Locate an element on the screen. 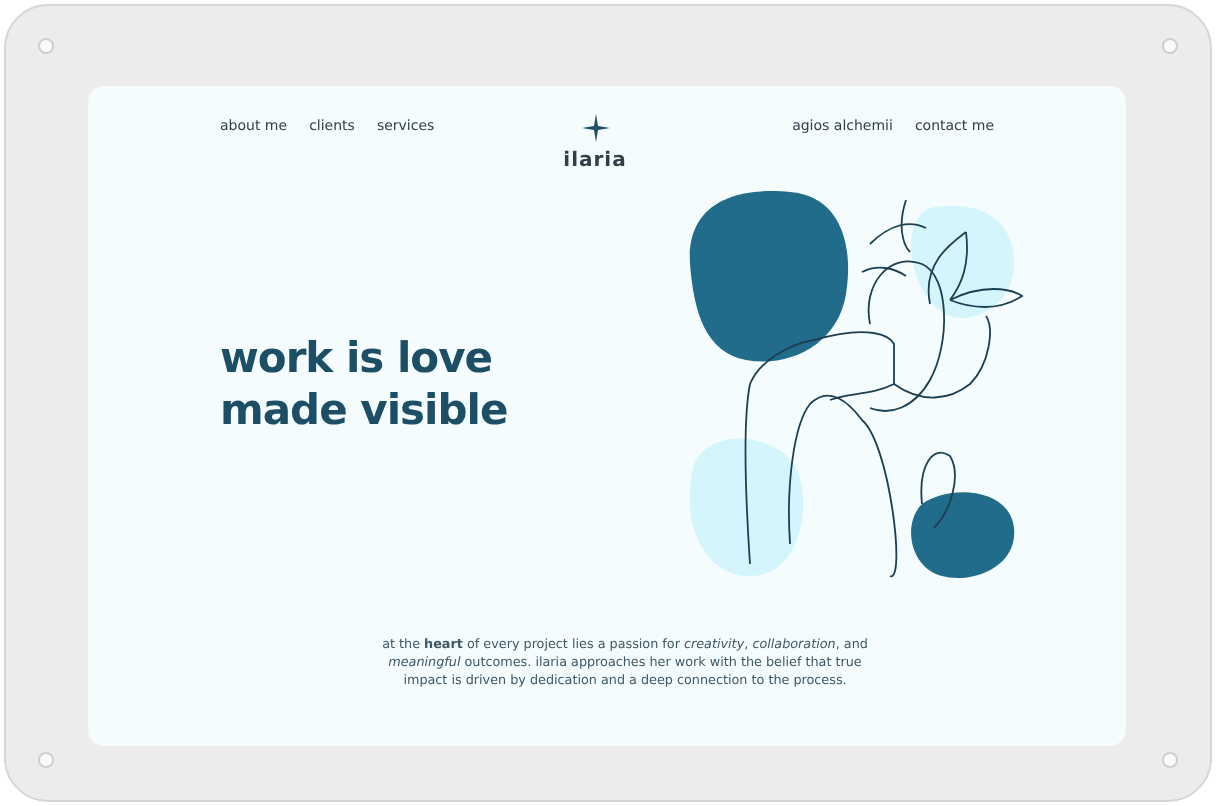  sparkle-icon is located at coordinates (595, 128).